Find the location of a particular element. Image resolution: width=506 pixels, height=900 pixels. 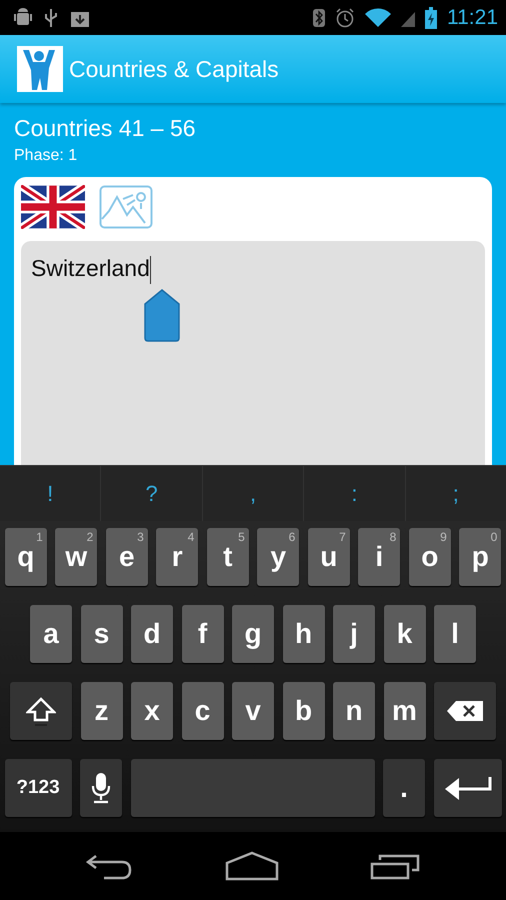

letter-key: s is located at coordinates (101, 634).